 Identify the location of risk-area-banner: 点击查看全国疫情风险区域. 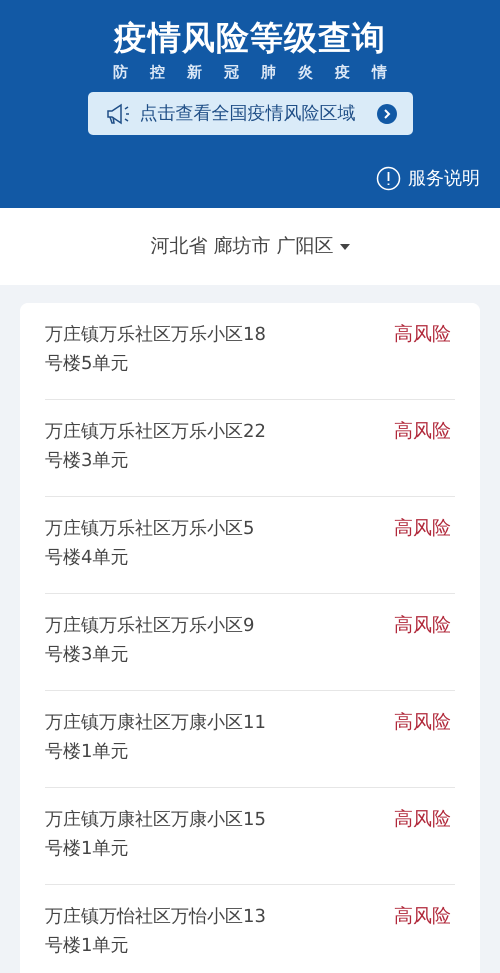
(250, 113).